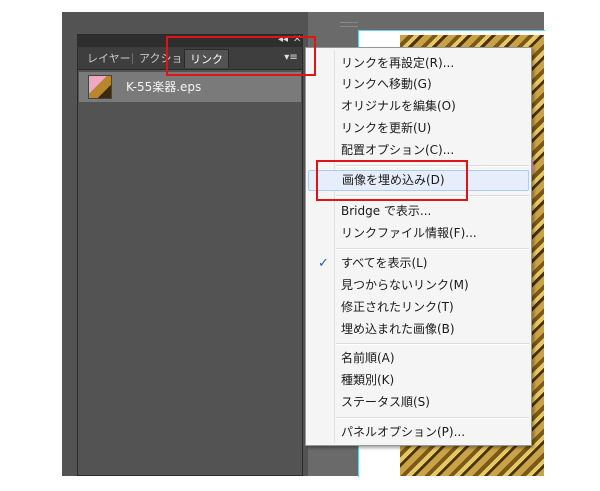  I want to click on highlight-box-embed-item, so click(392, 180).